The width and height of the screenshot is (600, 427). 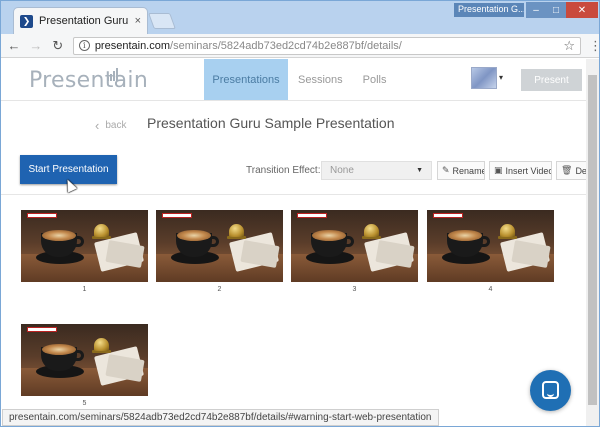 I want to click on page-title: Presentation Guru Sample Presentation, so click(x=271, y=123).